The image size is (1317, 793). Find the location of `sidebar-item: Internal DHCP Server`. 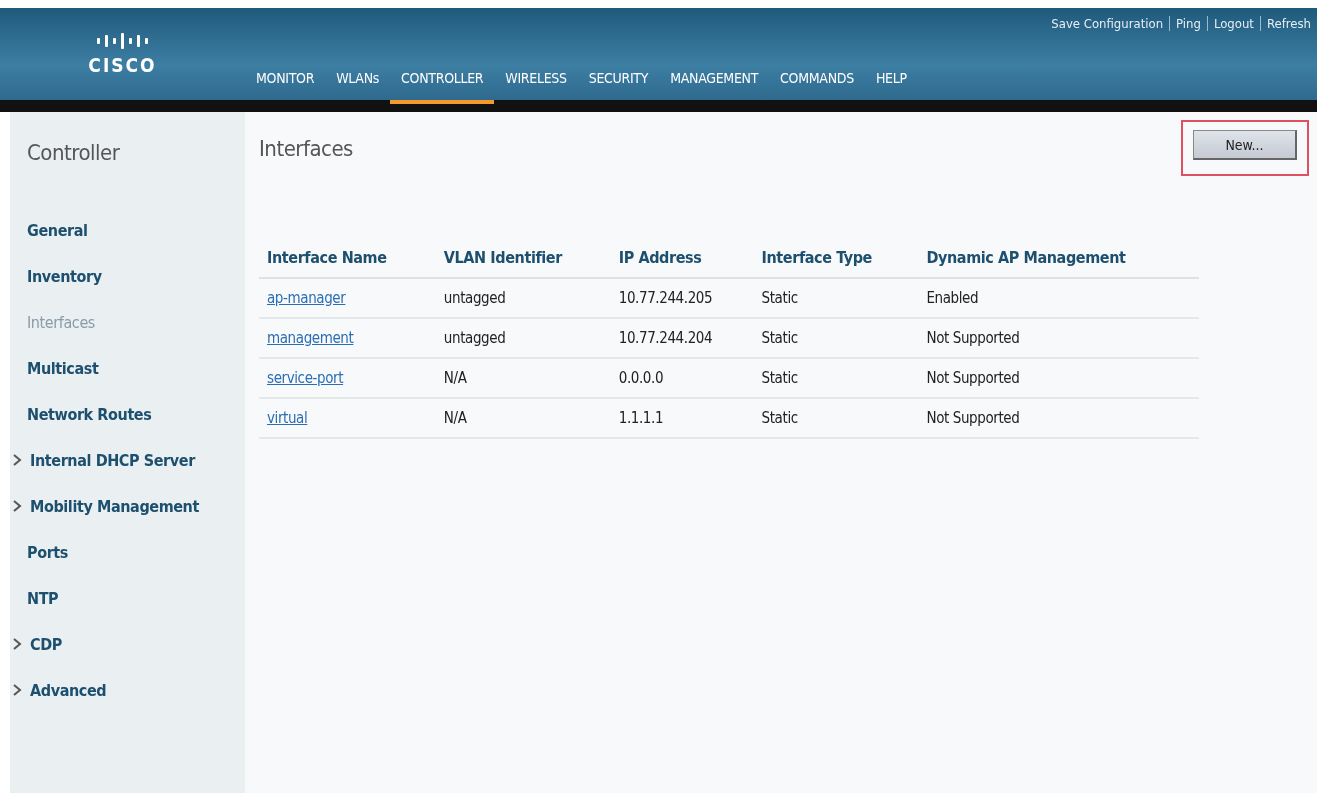

sidebar-item: Internal DHCP Server is located at coordinates (128, 460).